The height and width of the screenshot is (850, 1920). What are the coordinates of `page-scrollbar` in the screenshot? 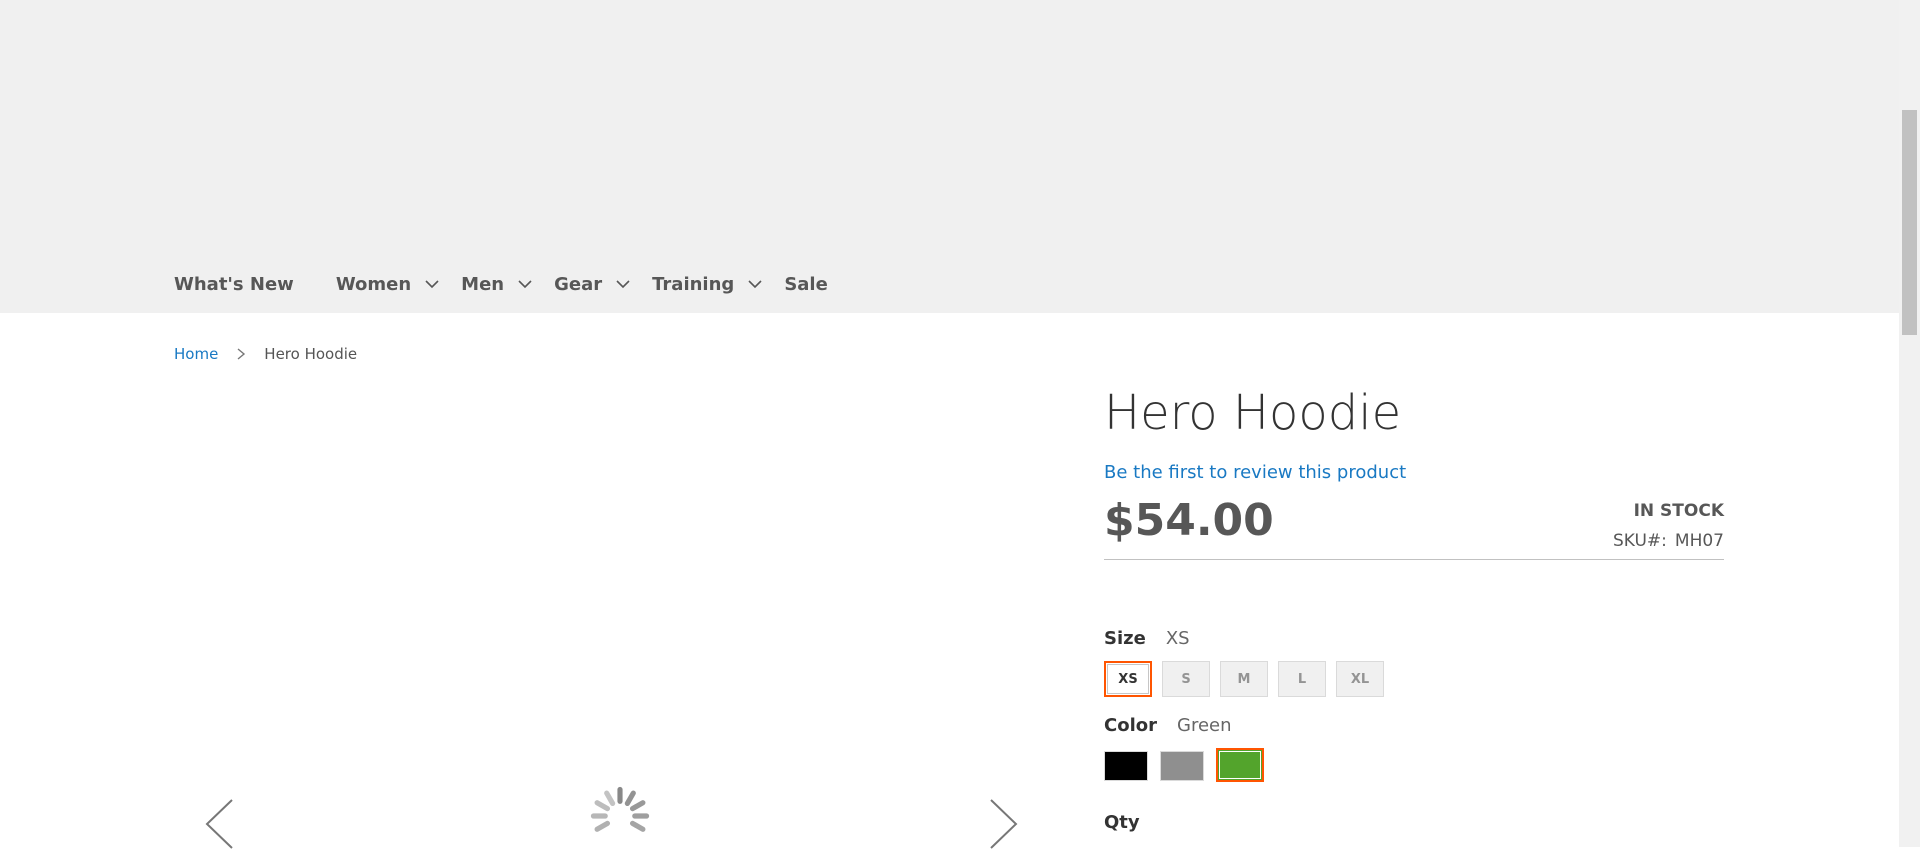 It's located at (1909, 423).